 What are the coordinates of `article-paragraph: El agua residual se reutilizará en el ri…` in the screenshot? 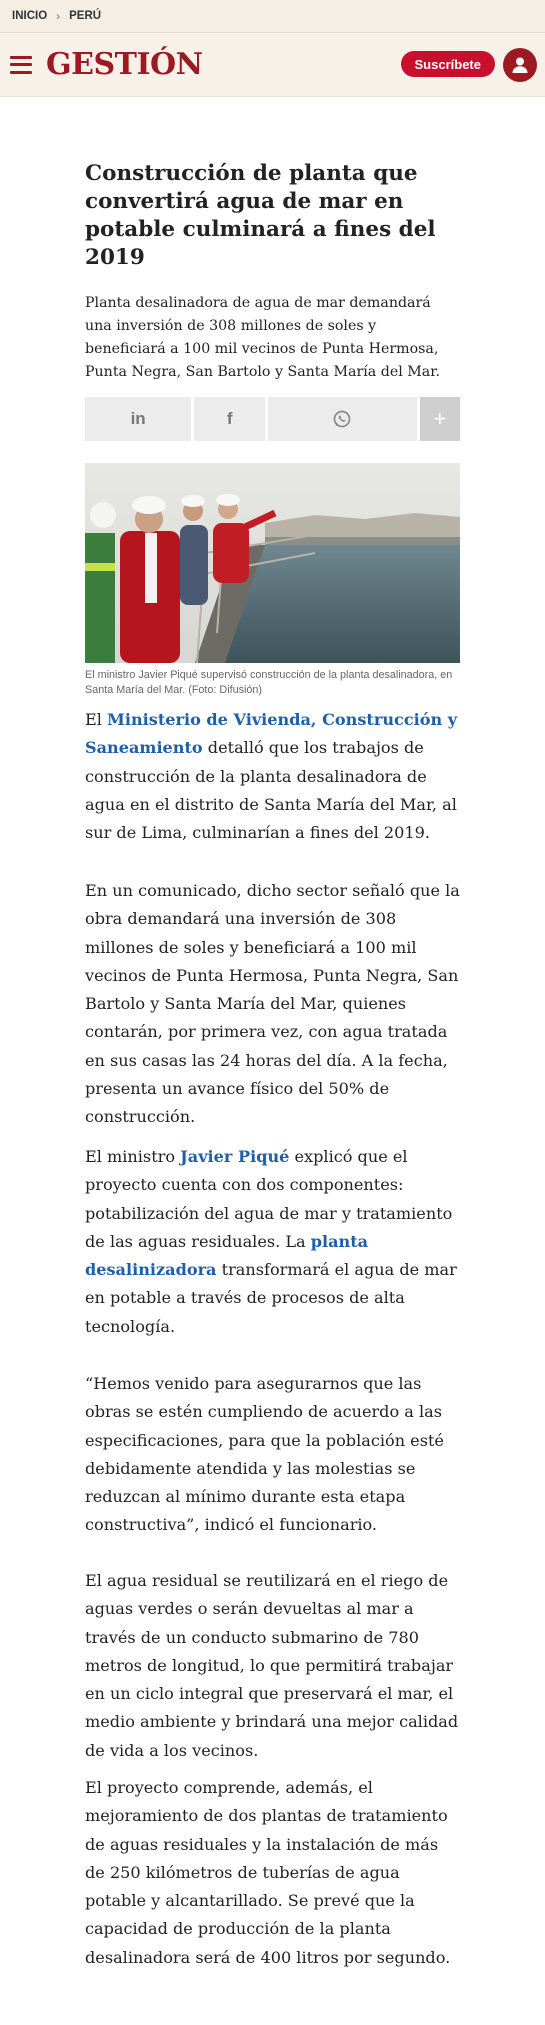 It's located at (272, 1665).